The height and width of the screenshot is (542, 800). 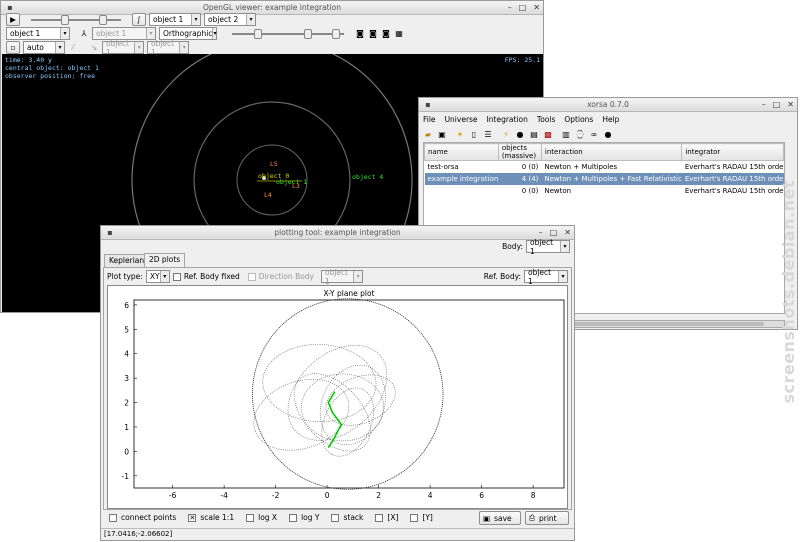 What do you see at coordinates (442, 134) in the screenshot?
I see `save-icon: ▣` at bounding box center [442, 134].